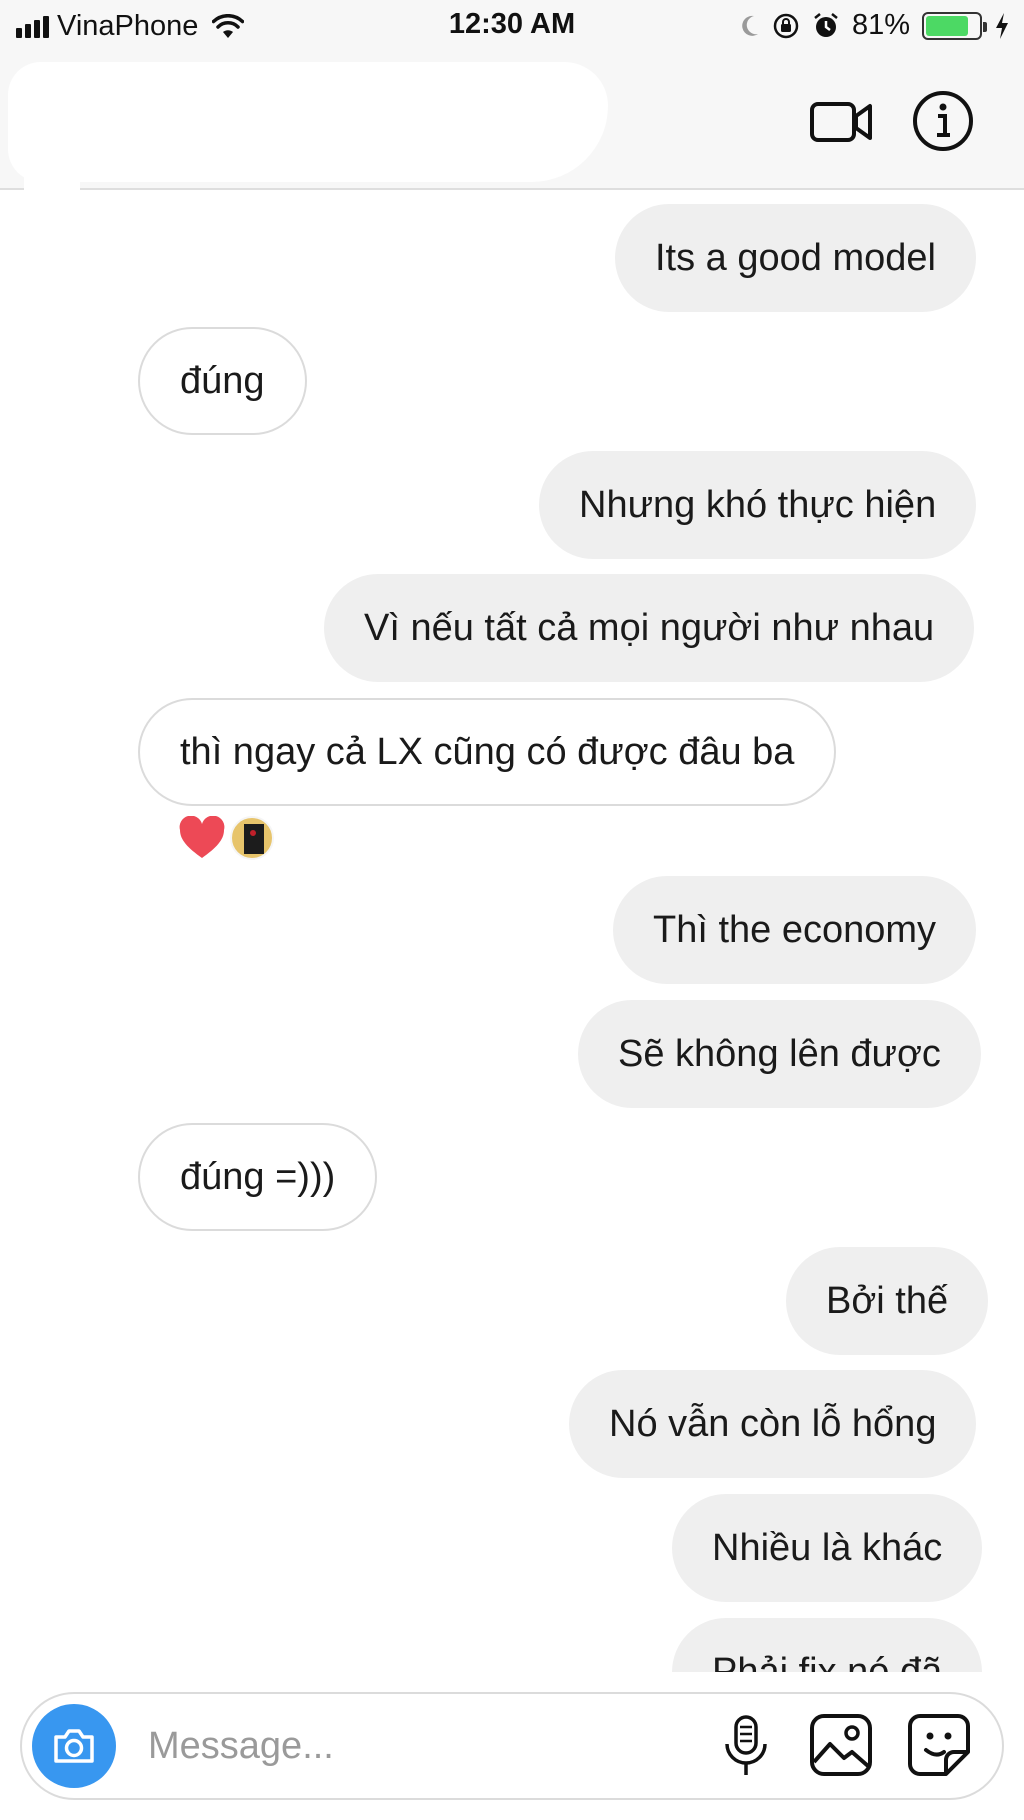  What do you see at coordinates (795, 258) in the screenshot?
I see `message-bubble-outgoing: Its a good model` at bounding box center [795, 258].